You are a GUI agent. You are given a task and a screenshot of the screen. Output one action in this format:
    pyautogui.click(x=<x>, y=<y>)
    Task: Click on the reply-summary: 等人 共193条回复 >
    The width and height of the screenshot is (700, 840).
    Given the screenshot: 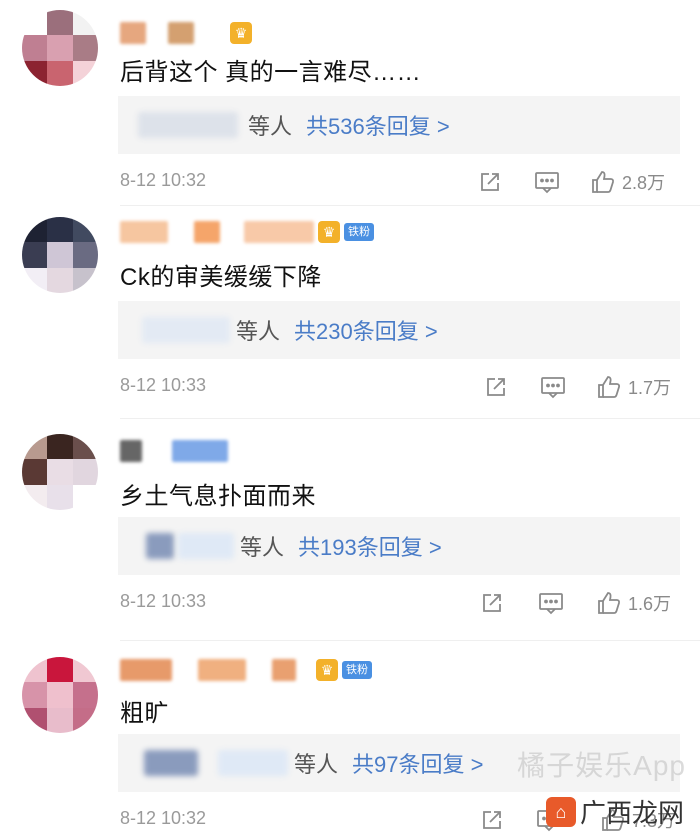 What is the action you would take?
    pyautogui.click(x=399, y=546)
    